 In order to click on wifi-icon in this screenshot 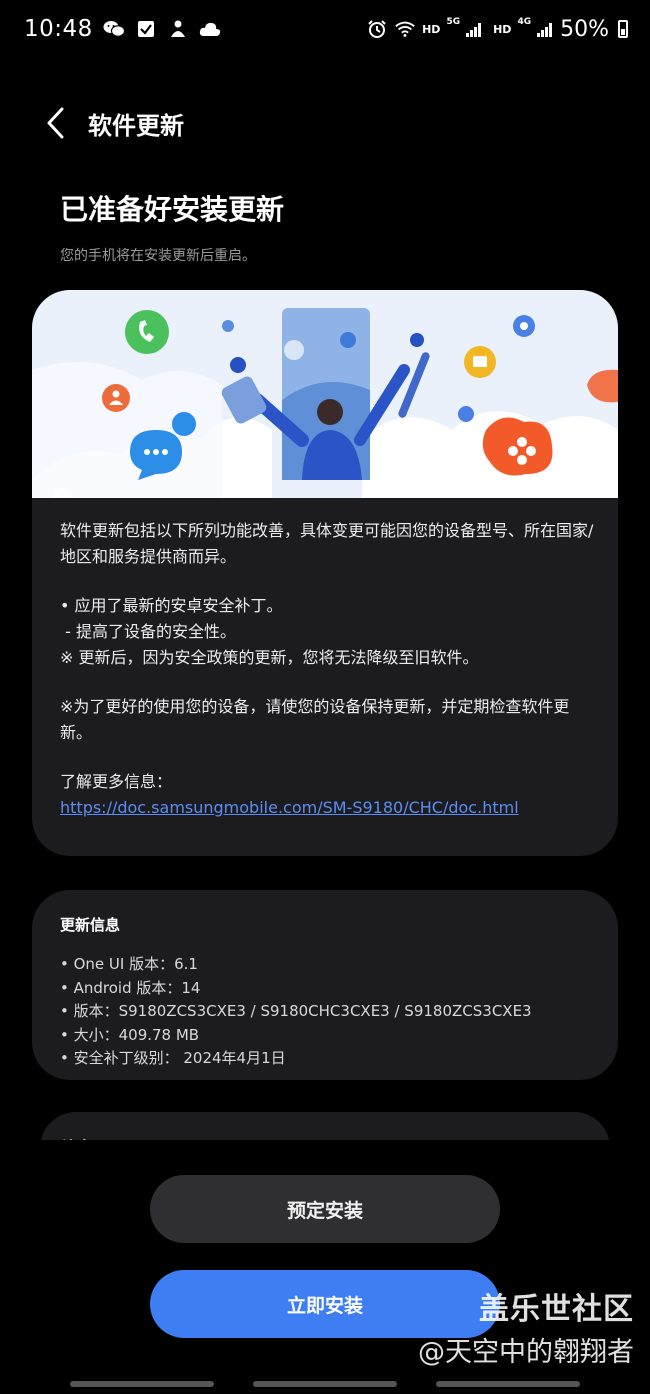, I will do `click(405, 29)`.